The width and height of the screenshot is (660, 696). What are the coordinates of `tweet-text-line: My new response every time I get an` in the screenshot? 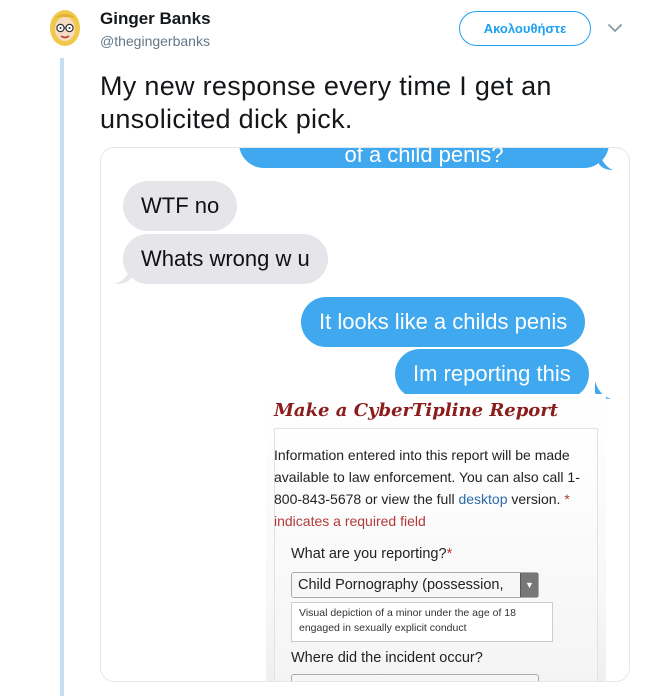 It's located at (326, 86).